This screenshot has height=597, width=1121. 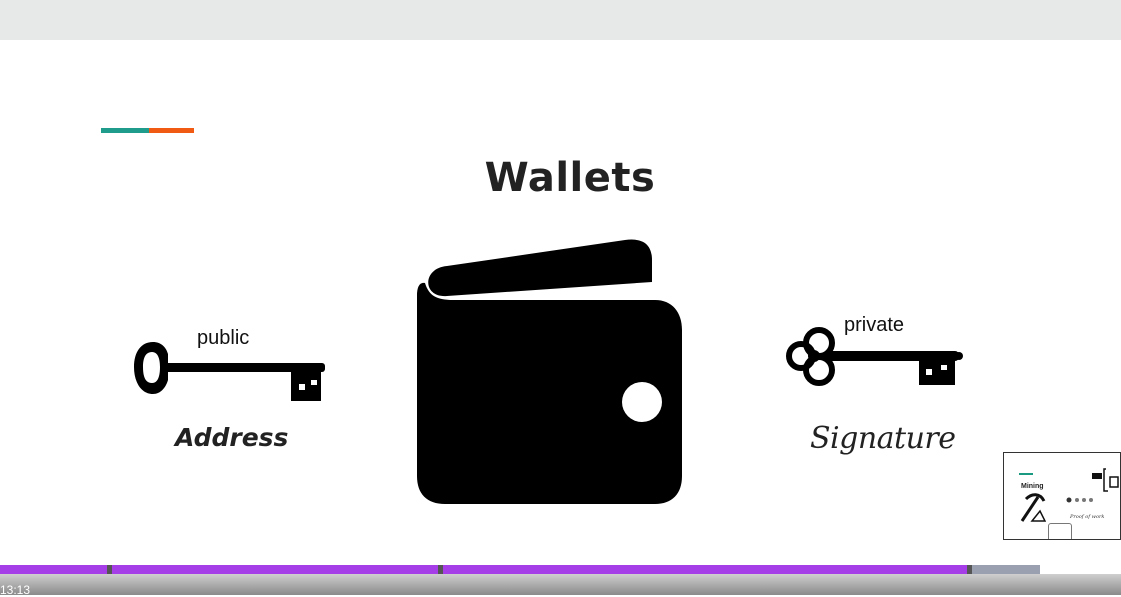 I want to click on public-label: public, so click(x=223, y=338).